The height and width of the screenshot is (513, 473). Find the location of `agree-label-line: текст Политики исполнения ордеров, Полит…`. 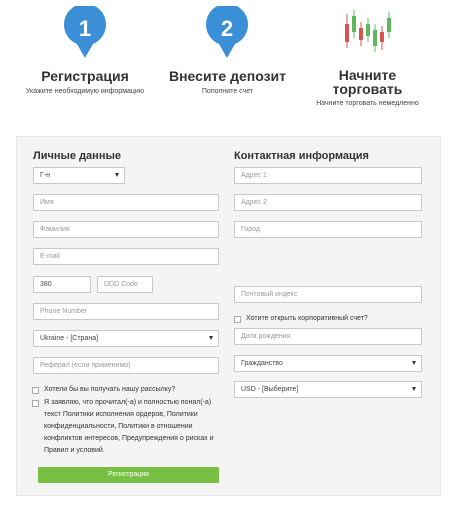

agree-label-line: текст Политики исполнения ордеров, Полит… is located at coordinates (121, 414).